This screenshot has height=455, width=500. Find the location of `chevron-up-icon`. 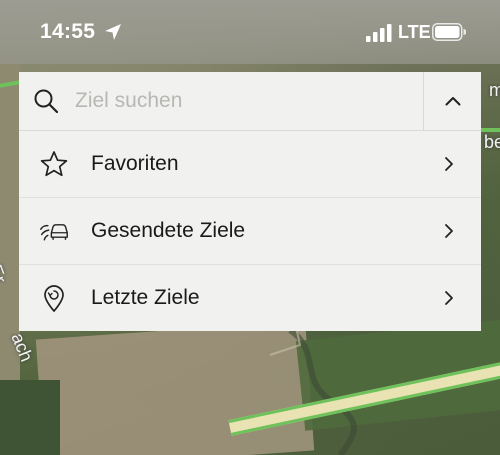

chevron-up-icon is located at coordinates (452, 101).